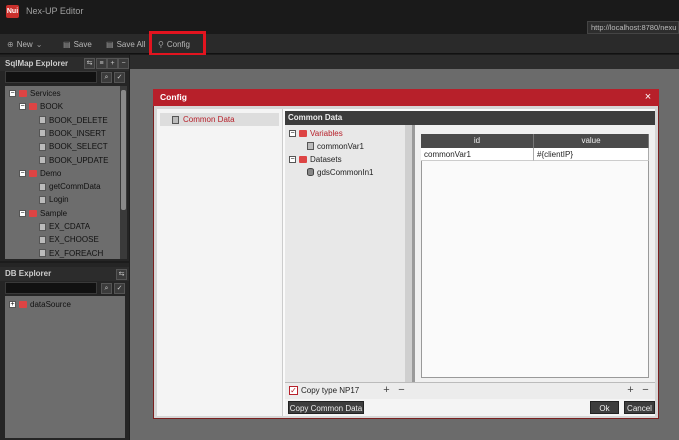 The height and width of the screenshot is (440, 679). What do you see at coordinates (50, 304) in the screenshot?
I see `tree-item-label: dataSource` at bounding box center [50, 304].